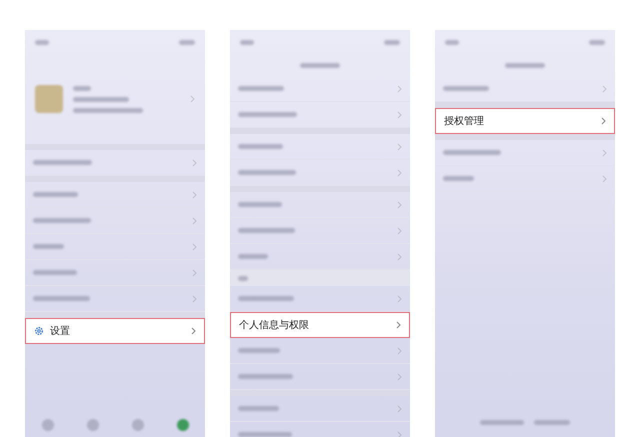  Describe the element at coordinates (49, 99) in the screenshot. I see `avatar-placeholder` at that location.